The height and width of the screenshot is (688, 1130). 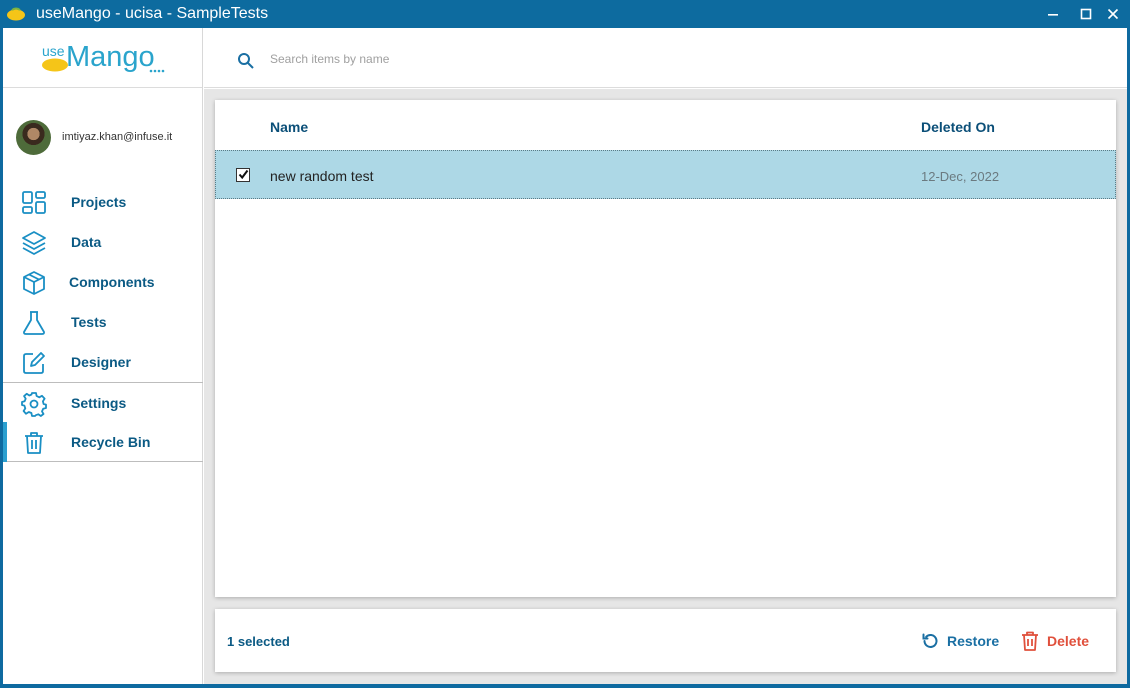 What do you see at coordinates (246, 61) in the screenshot?
I see `search-icon` at bounding box center [246, 61].